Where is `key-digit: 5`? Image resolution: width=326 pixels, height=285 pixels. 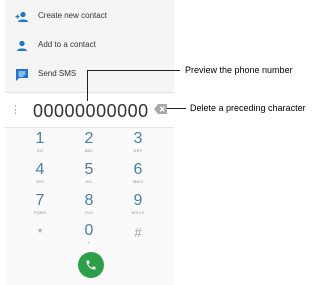
key-digit: 5 is located at coordinates (89, 169).